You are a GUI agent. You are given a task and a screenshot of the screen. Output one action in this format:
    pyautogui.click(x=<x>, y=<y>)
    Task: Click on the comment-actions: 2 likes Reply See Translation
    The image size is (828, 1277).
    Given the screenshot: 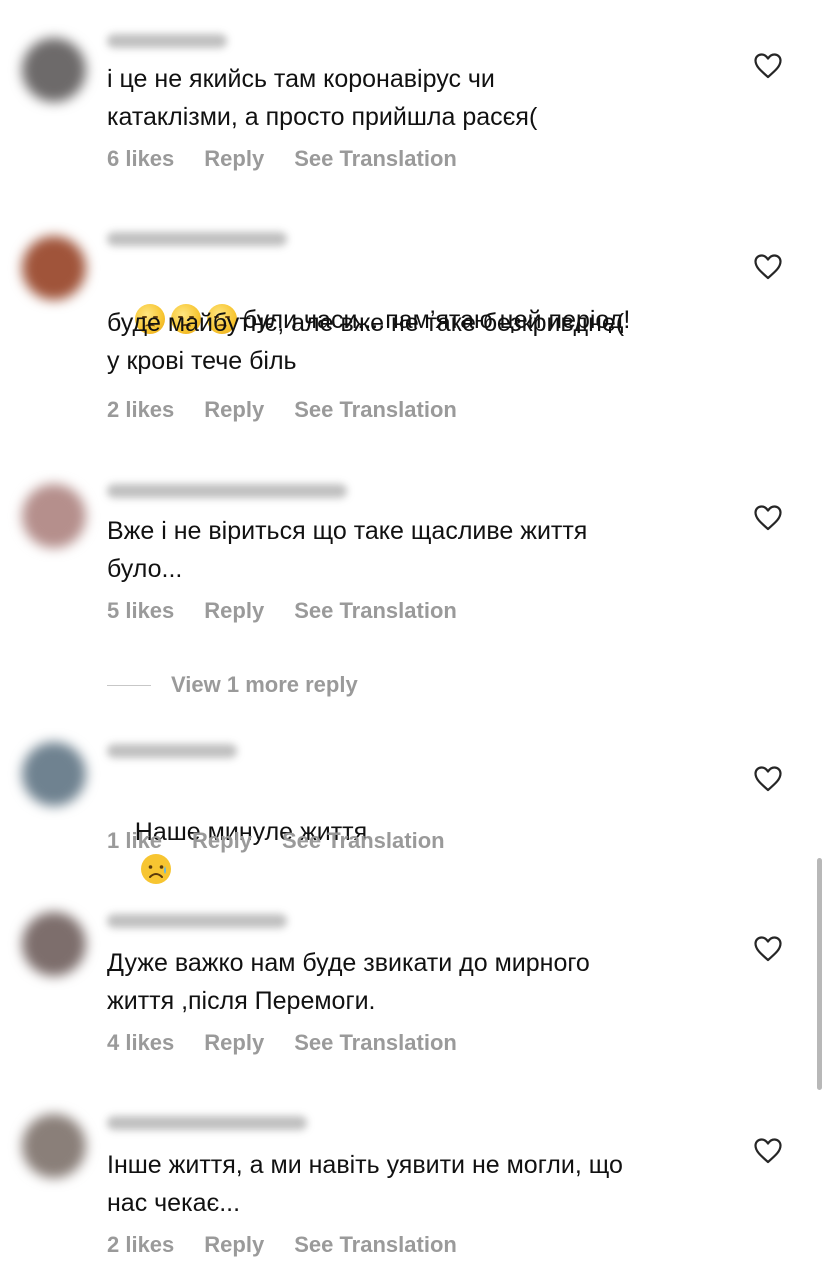 What is the action you would take?
    pyautogui.click(x=297, y=1245)
    